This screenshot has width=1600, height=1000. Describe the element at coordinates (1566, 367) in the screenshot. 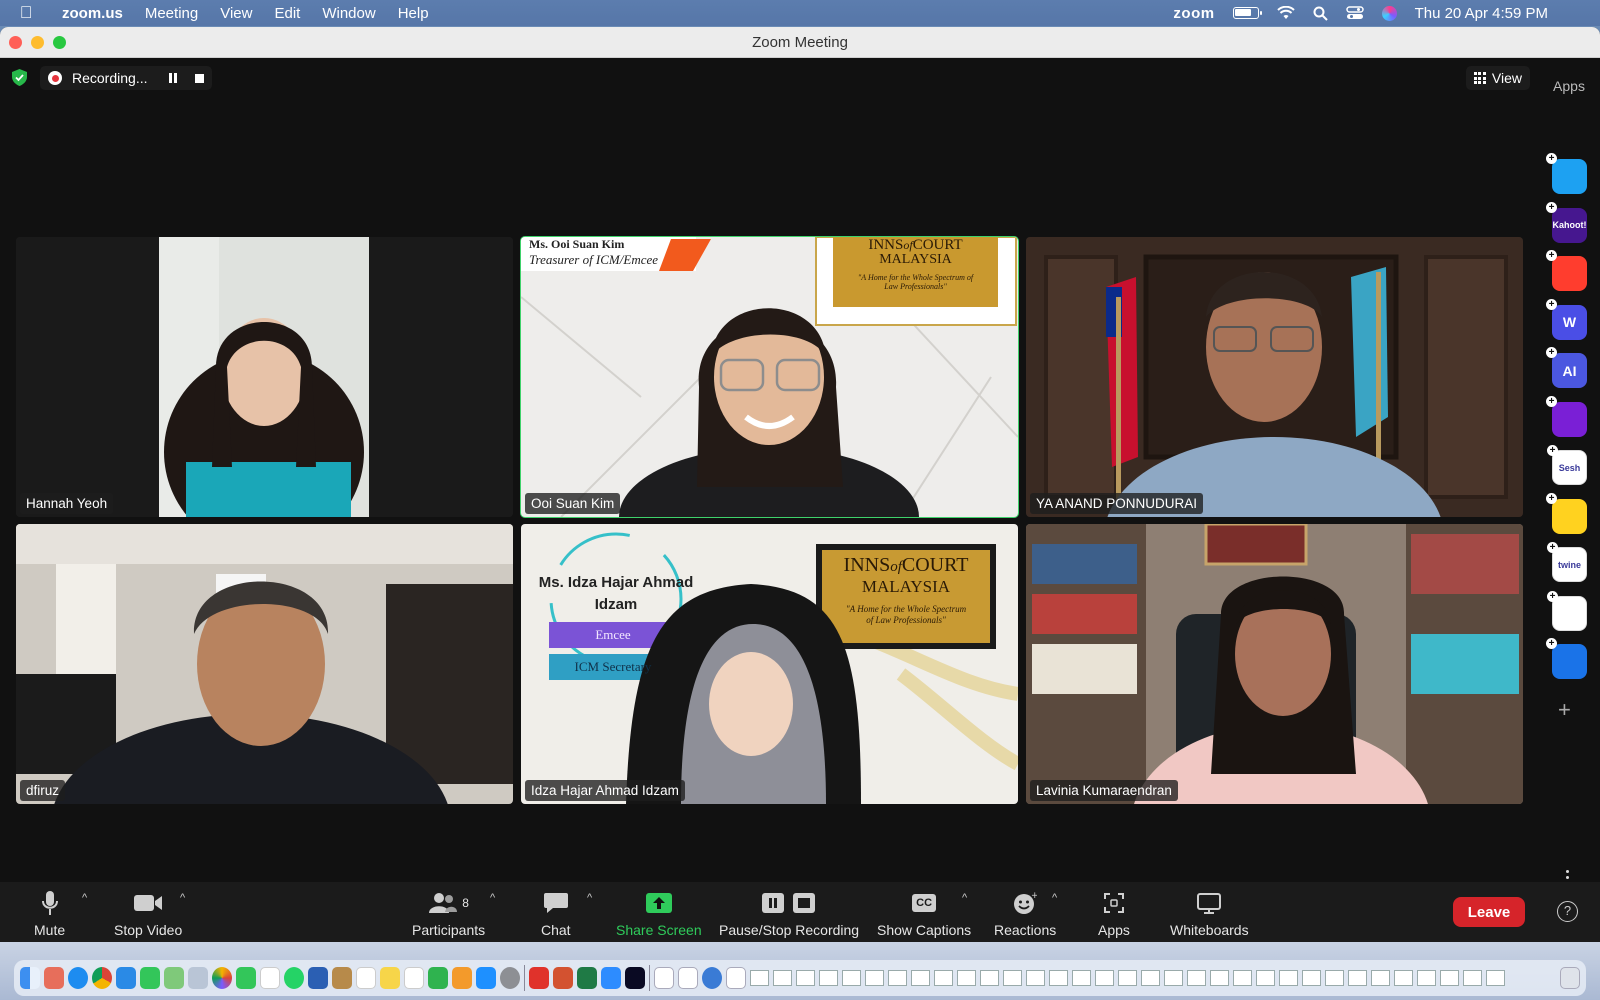

I see `ai-app-icon: + AI` at that location.